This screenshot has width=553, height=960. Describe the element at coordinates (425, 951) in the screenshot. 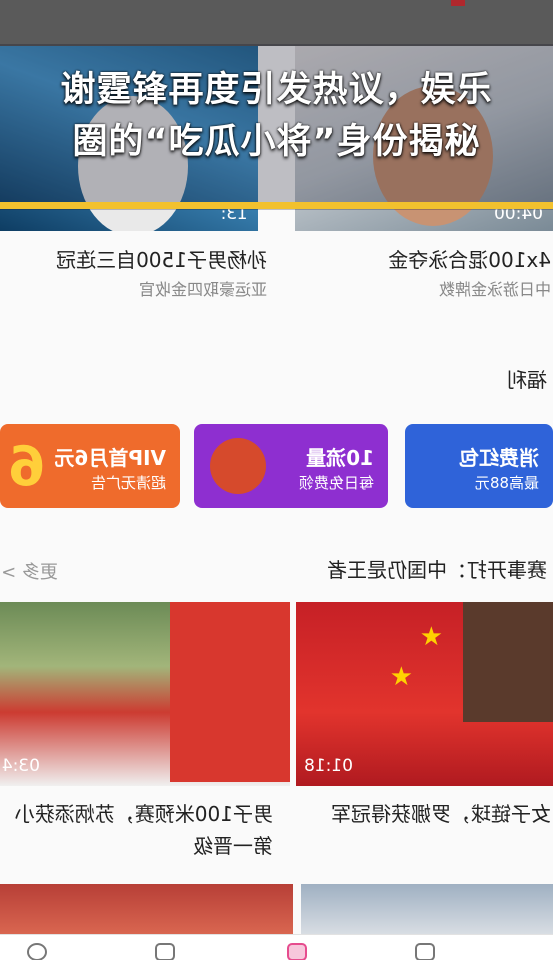

I see `medal-tab-icon` at that location.